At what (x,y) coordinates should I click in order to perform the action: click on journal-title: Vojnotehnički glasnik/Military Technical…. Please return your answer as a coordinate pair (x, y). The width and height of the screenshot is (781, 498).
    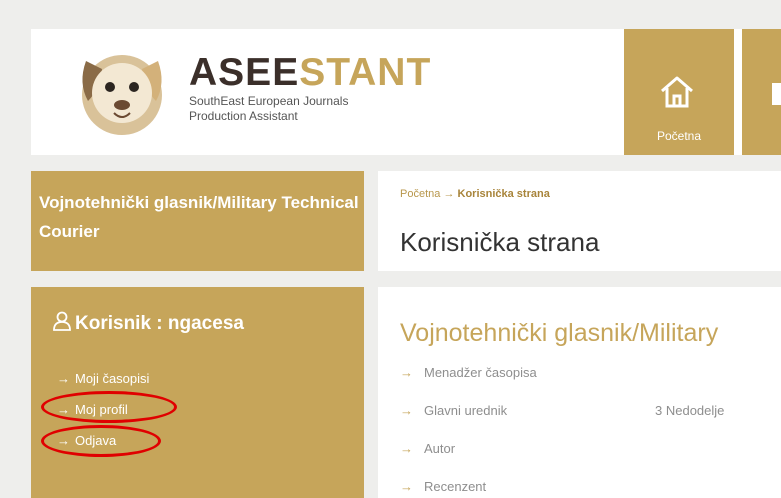
    Looking at the image, I should click on (199, 217).